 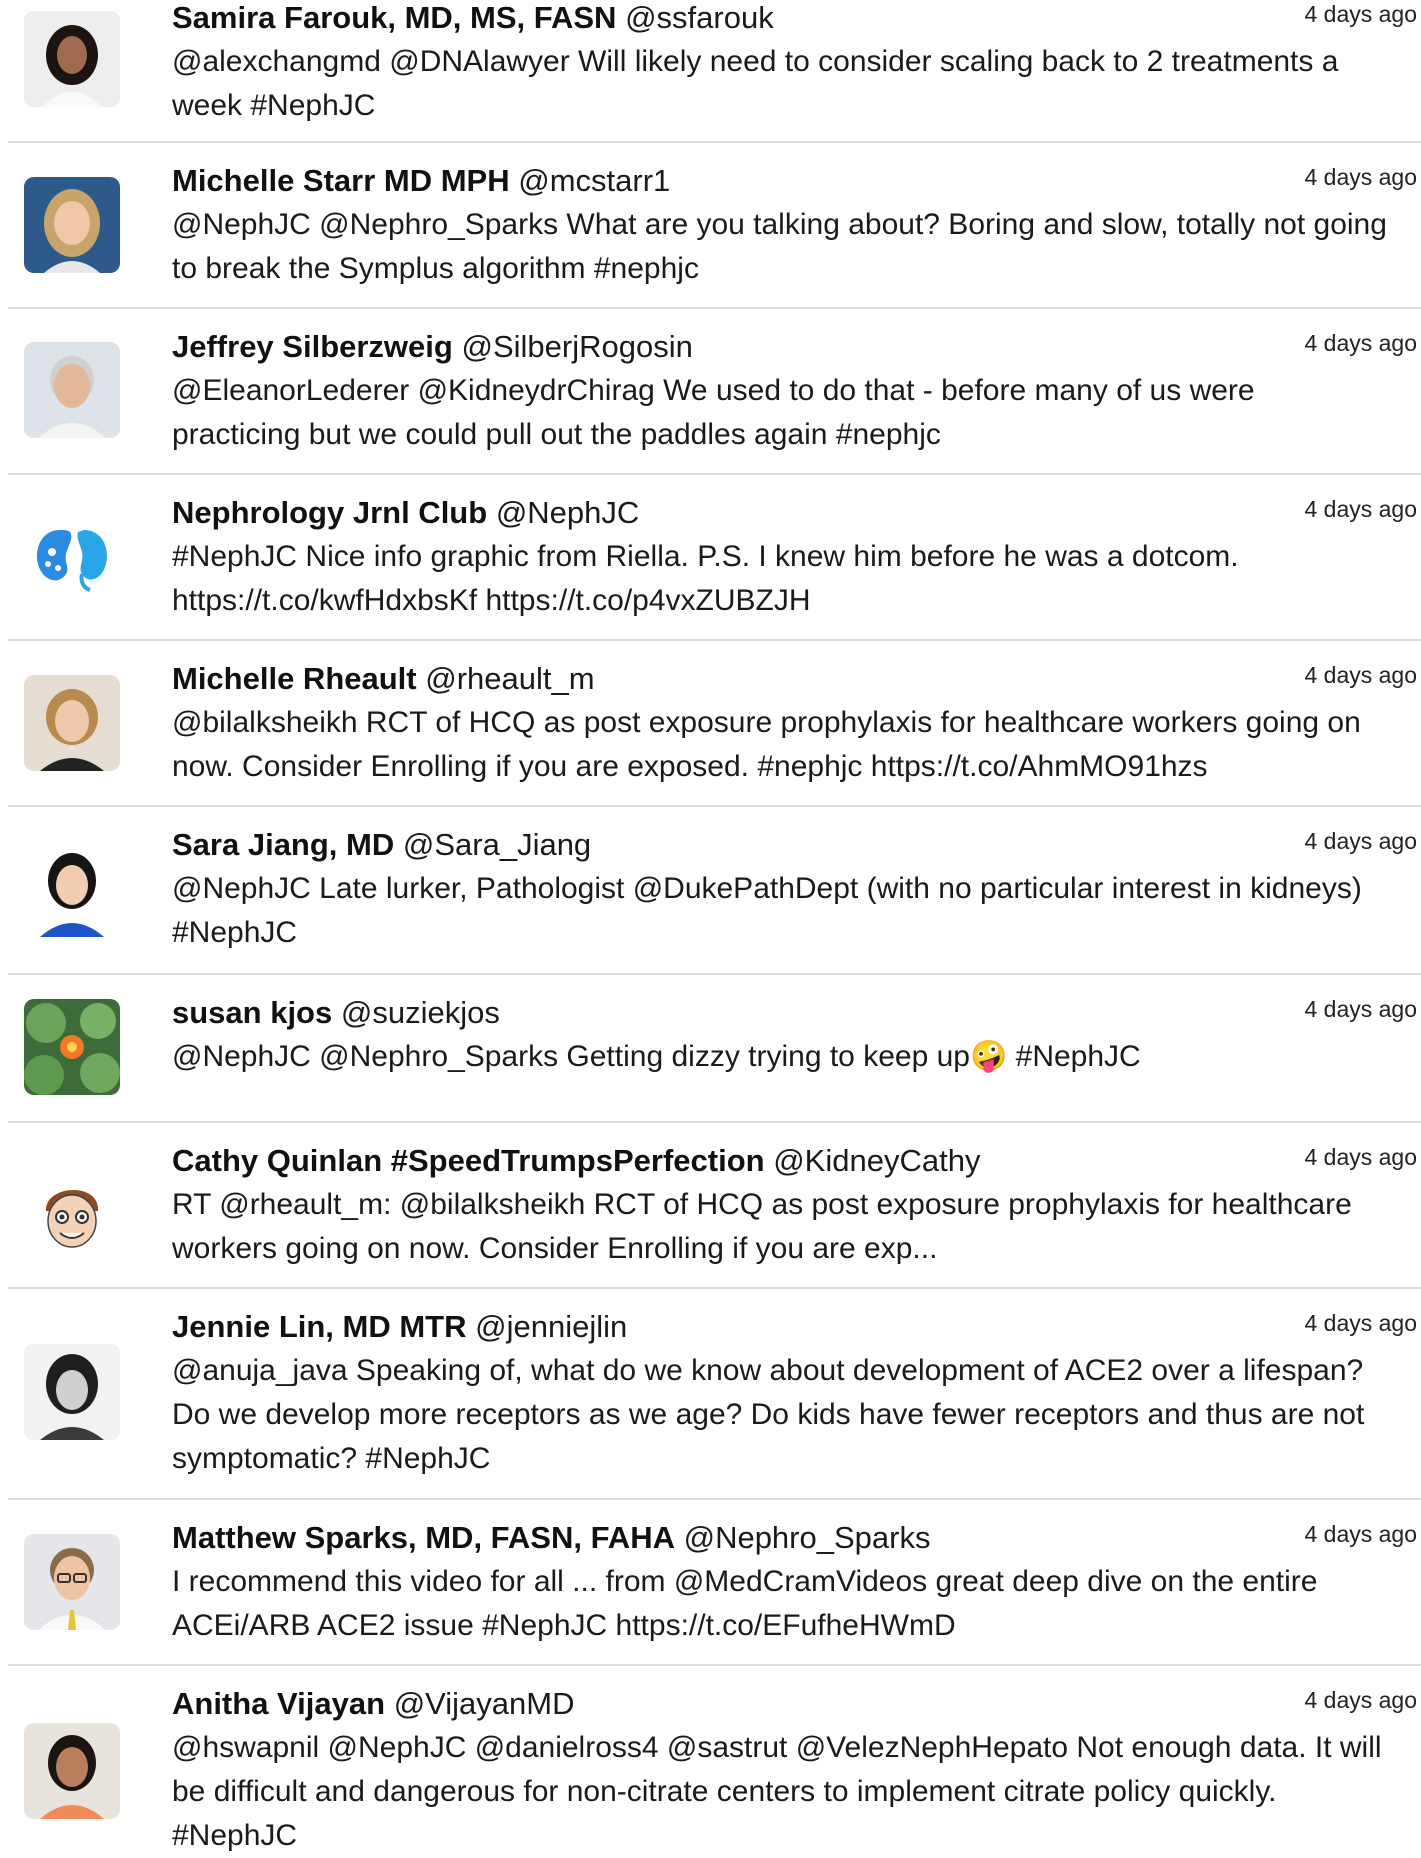 What do you see at coordinates (420, 1012) in the screenshot?
I see `author-handle: @suziekjos` at bounding box center [420, 1012].